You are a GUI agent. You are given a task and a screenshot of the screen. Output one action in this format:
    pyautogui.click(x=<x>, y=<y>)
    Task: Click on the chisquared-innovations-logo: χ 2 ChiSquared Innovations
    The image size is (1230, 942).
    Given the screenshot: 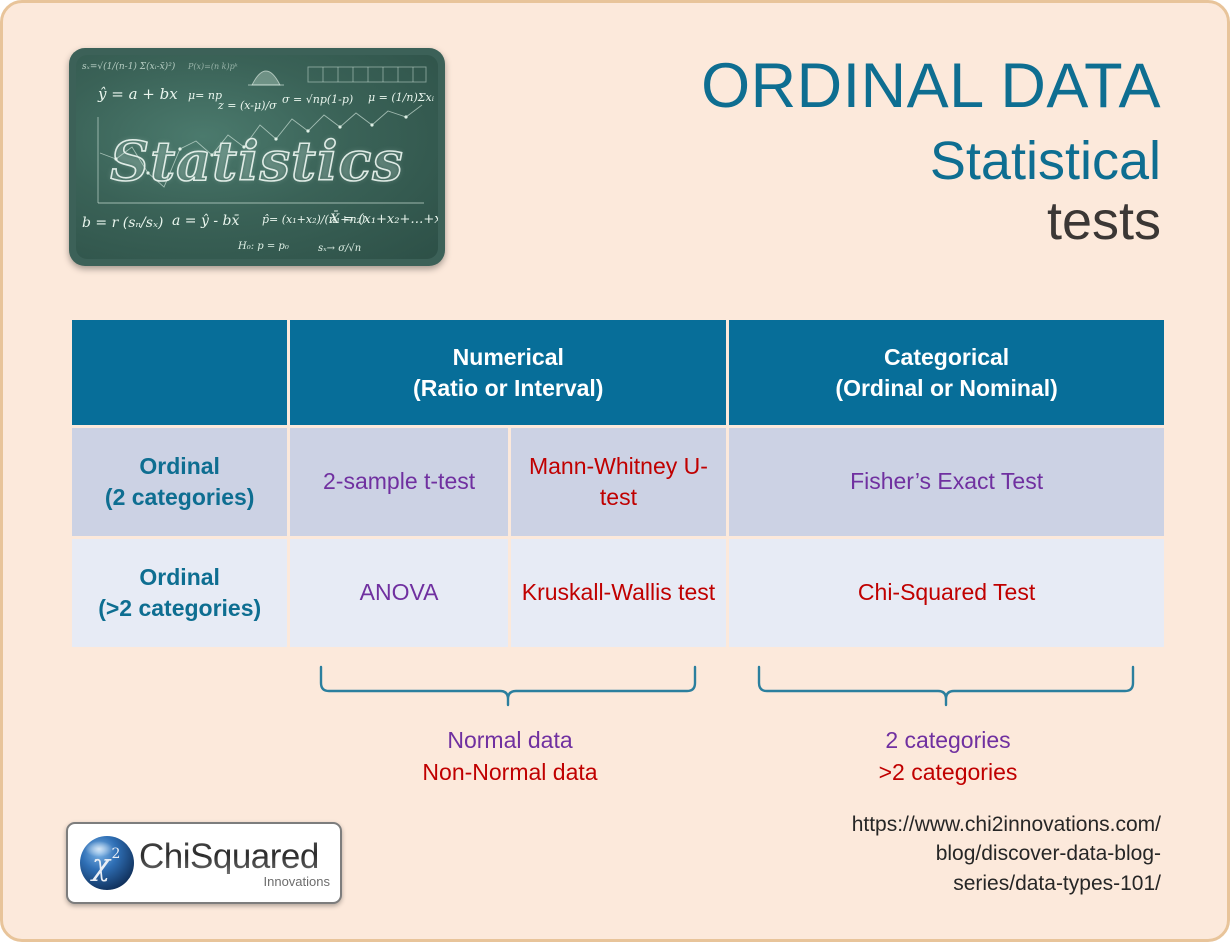 What is the action you would take?
    pyautogui.click(x=204, y=863)
    